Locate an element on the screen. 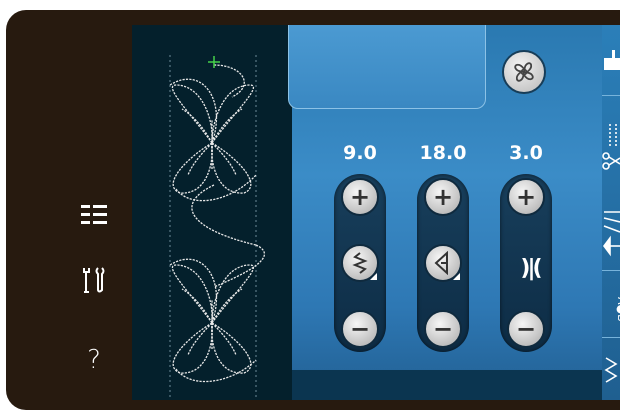 The image size is (620, 417). stitch-density-pill: + )|( − is located at coordinates (526, 263).